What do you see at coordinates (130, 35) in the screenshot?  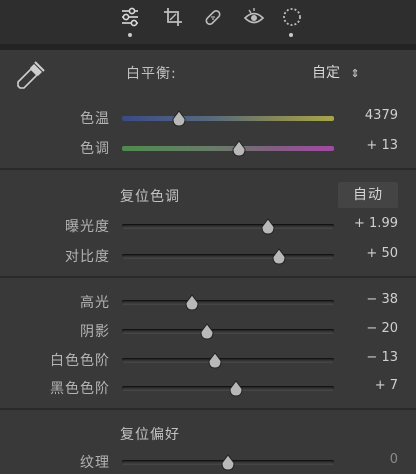 I see `active-tool-indicator` at bounding box center [130, 35].